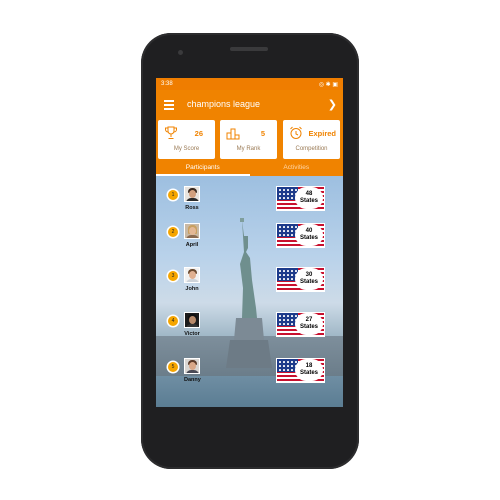 This screenshot has width=500, height=500. What do you see at coordinates (309, 275) in the screenshot?
I see `states-count: 30` at bounding box center [309, 275].